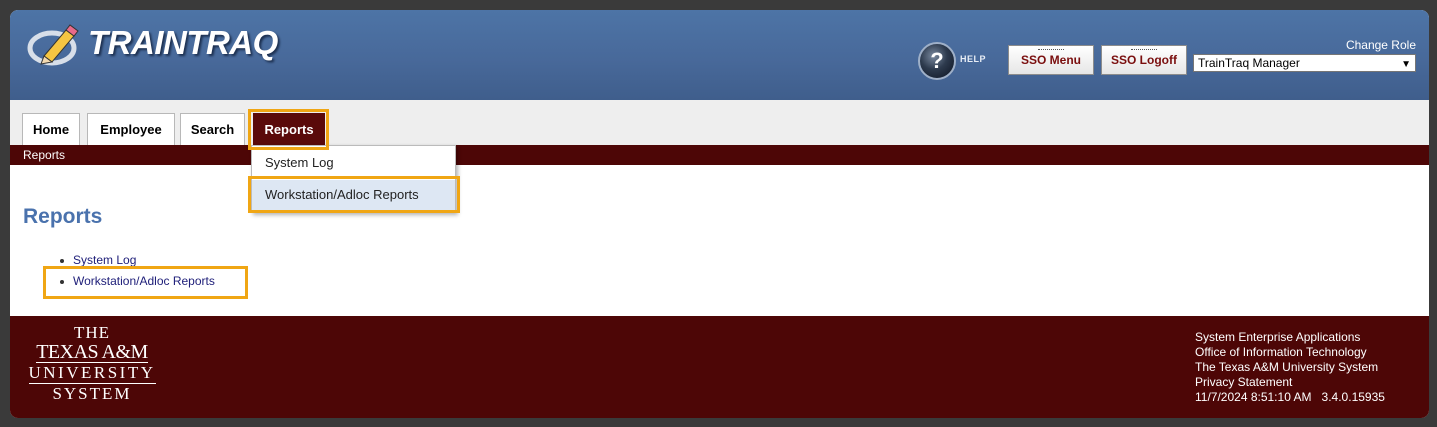 Image resolution: width=1437 pixels, height=427 pixels. What do you see at coordinates (131, 129) in the screenshot?
I see `tab-employee: Employee` at bounding box center [131, 129].